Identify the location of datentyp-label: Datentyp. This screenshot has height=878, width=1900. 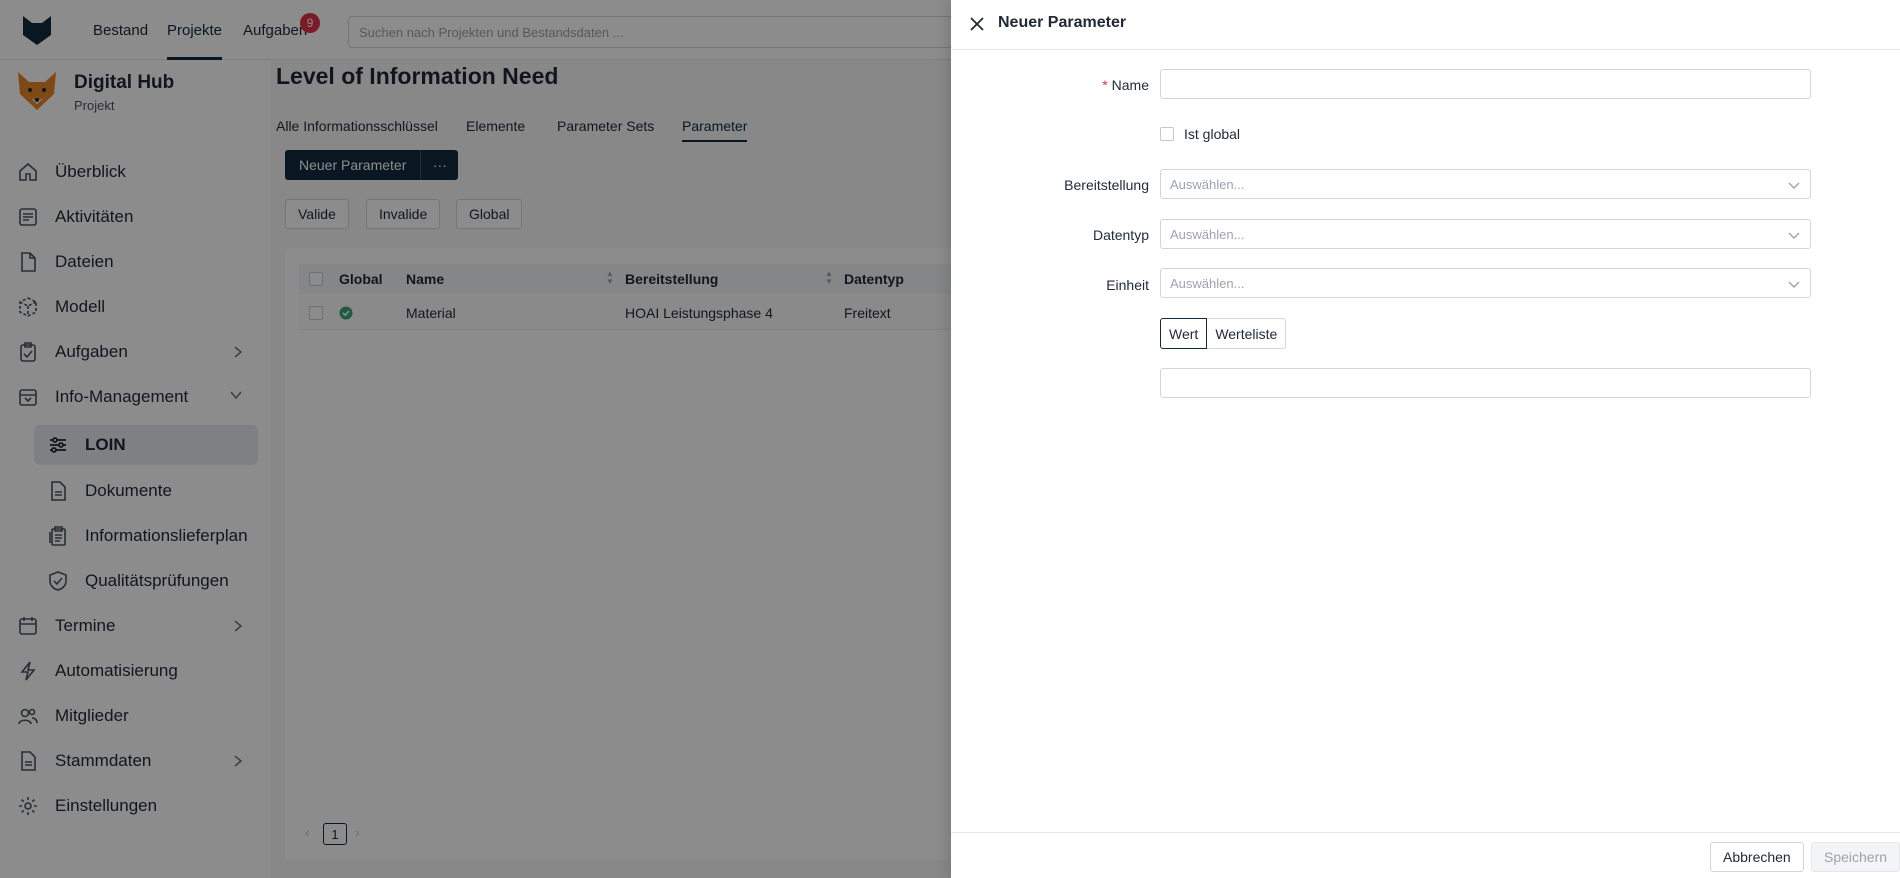
(1120, 235).